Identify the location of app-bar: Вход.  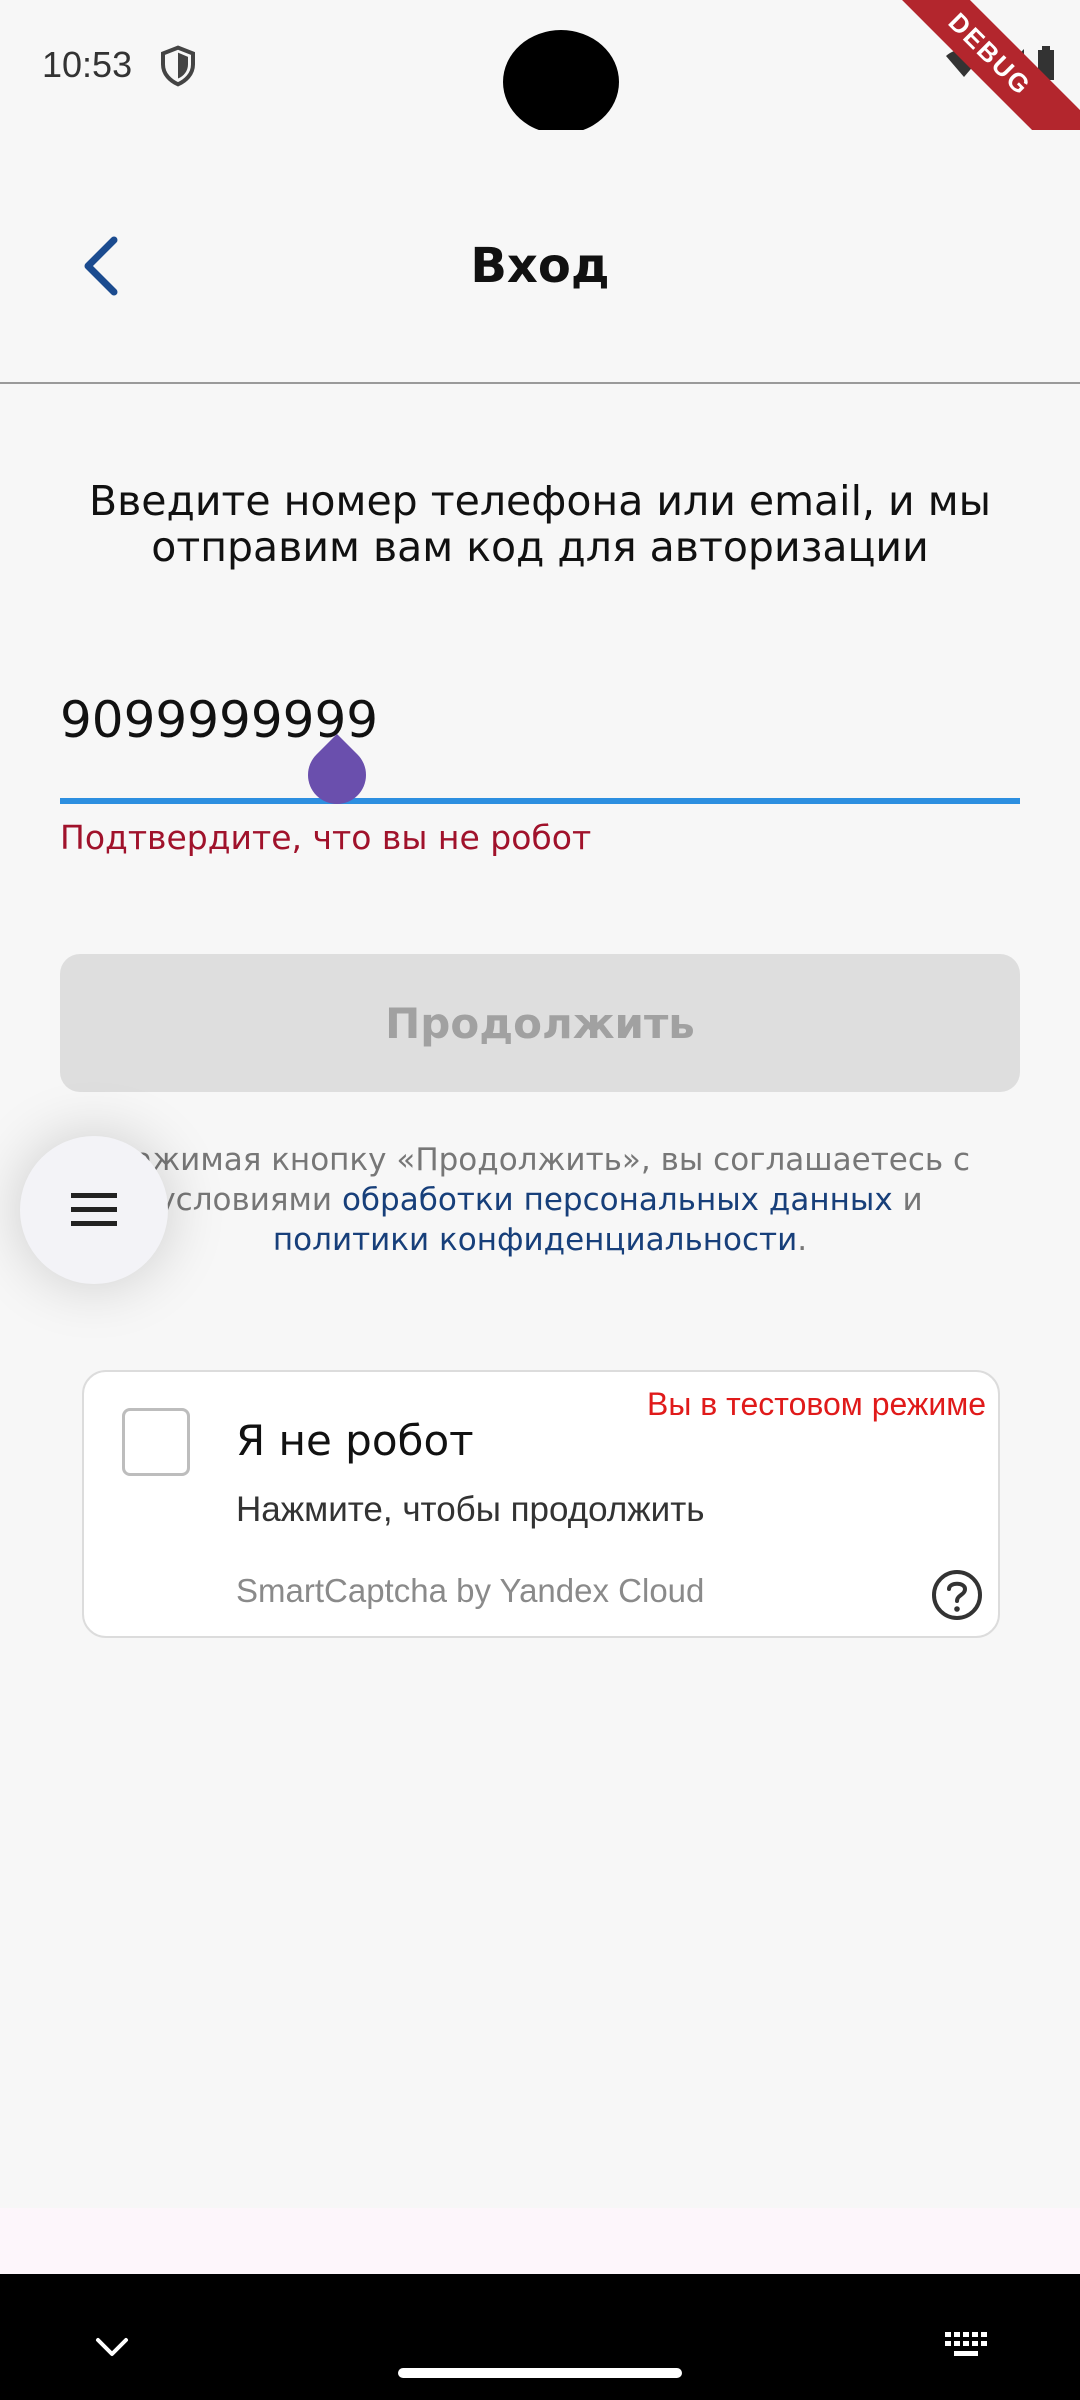
(540, 257).